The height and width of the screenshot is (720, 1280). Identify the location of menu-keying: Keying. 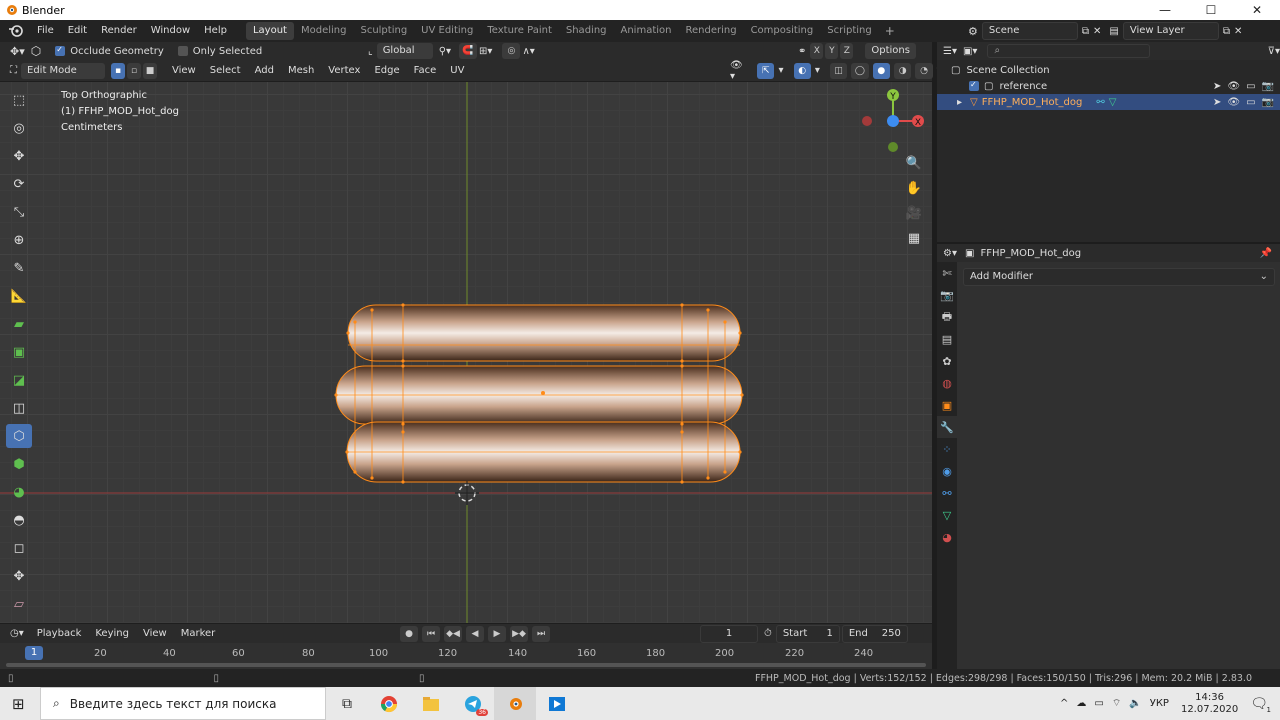
(112, 634).